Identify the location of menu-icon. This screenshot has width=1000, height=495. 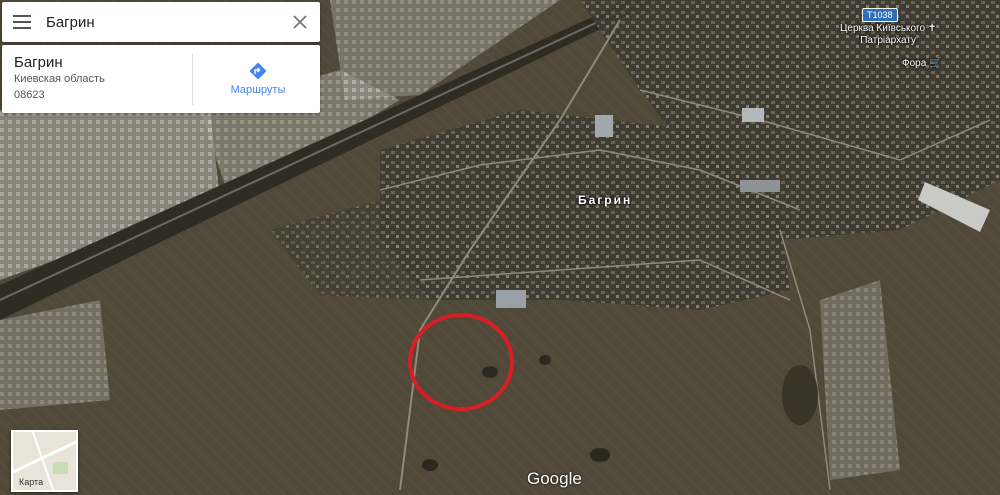
(22, 22).